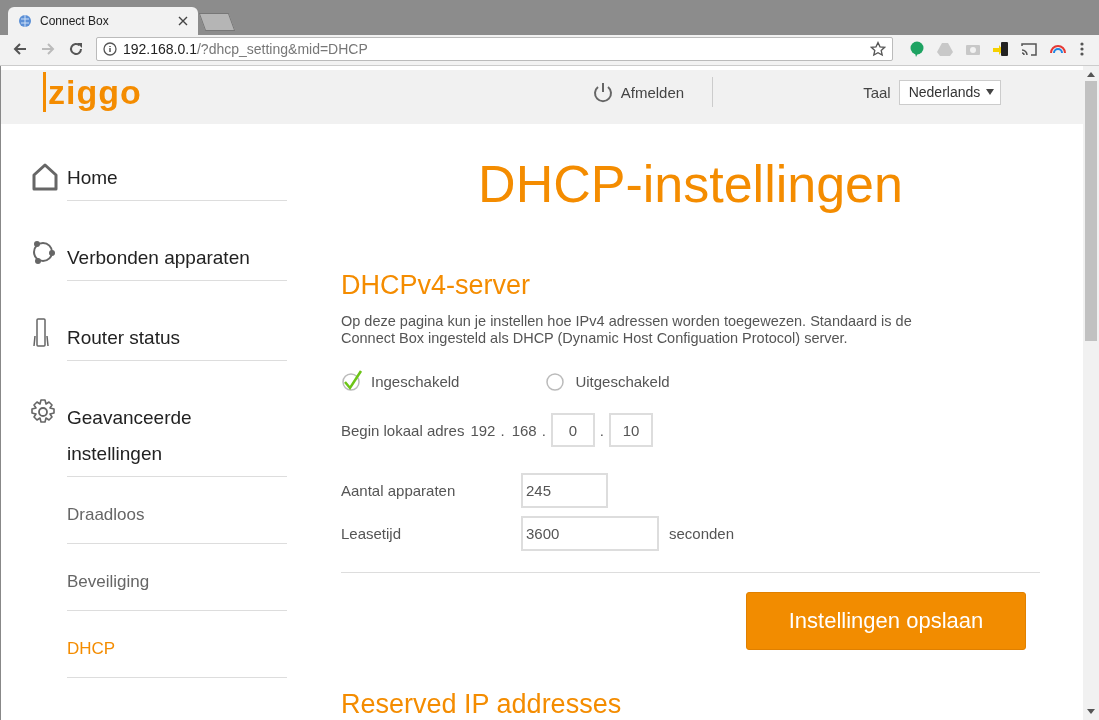  I want to click on speech-bubble-icon, so click(917, 48).